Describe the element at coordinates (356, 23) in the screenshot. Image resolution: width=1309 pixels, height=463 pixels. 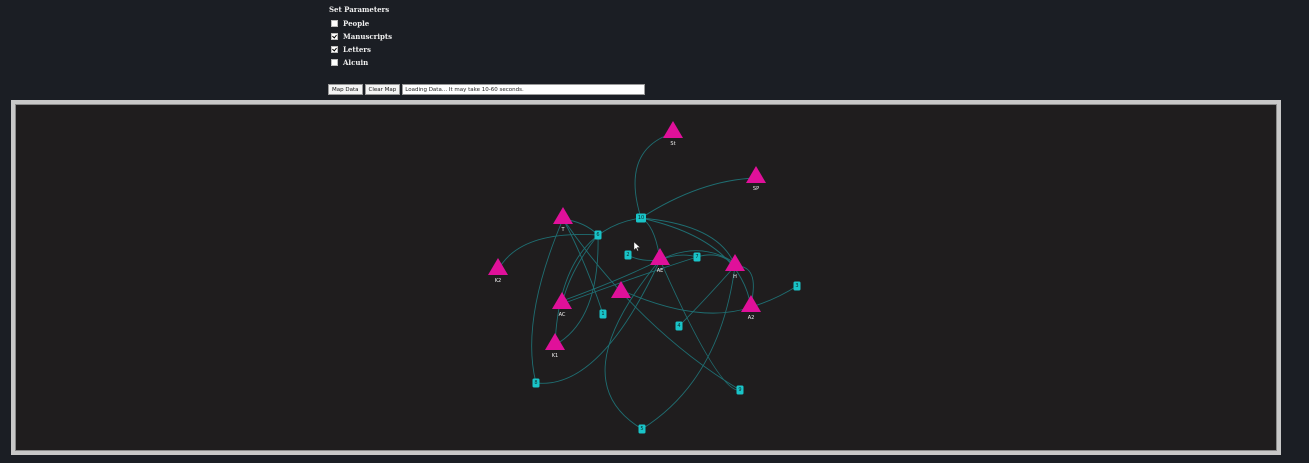
I see `checkbox-people-label: People` at that location.